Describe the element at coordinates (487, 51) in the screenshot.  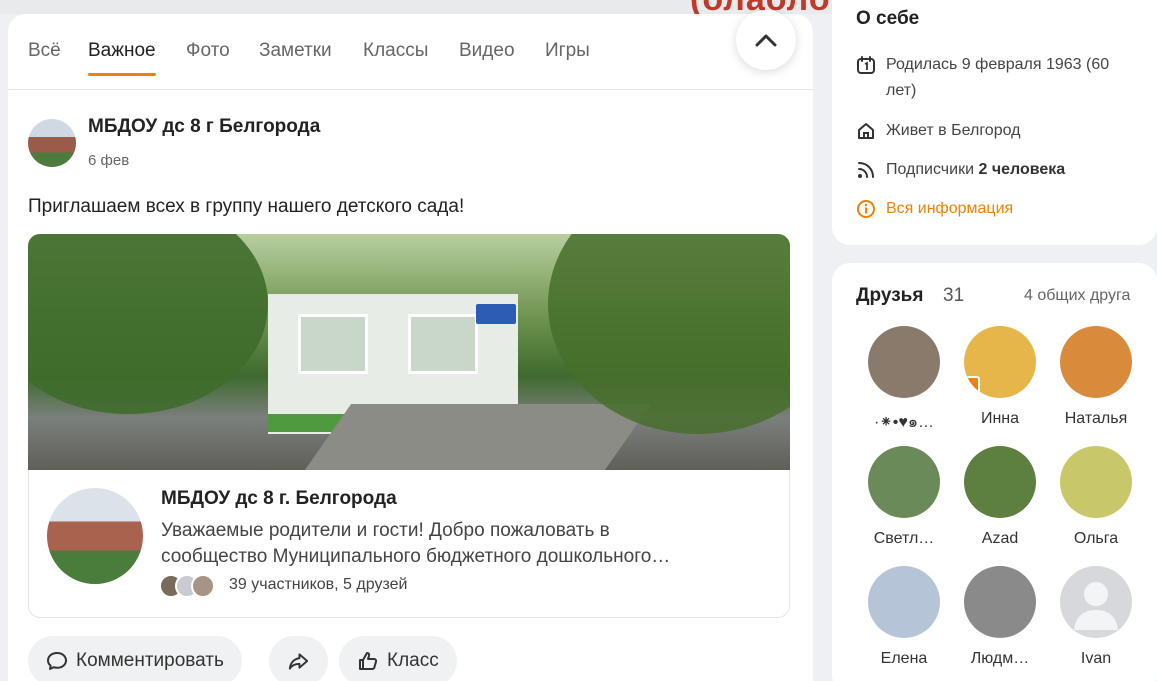
I see `tab-video: Видео` at that location.